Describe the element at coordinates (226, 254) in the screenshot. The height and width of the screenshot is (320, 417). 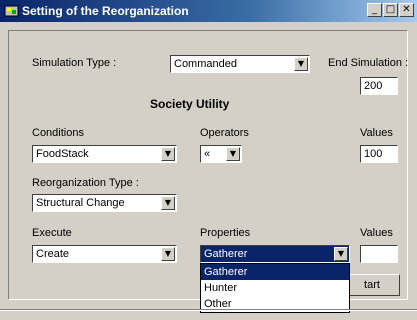
I see `properties-value: Gatherer` at that location.